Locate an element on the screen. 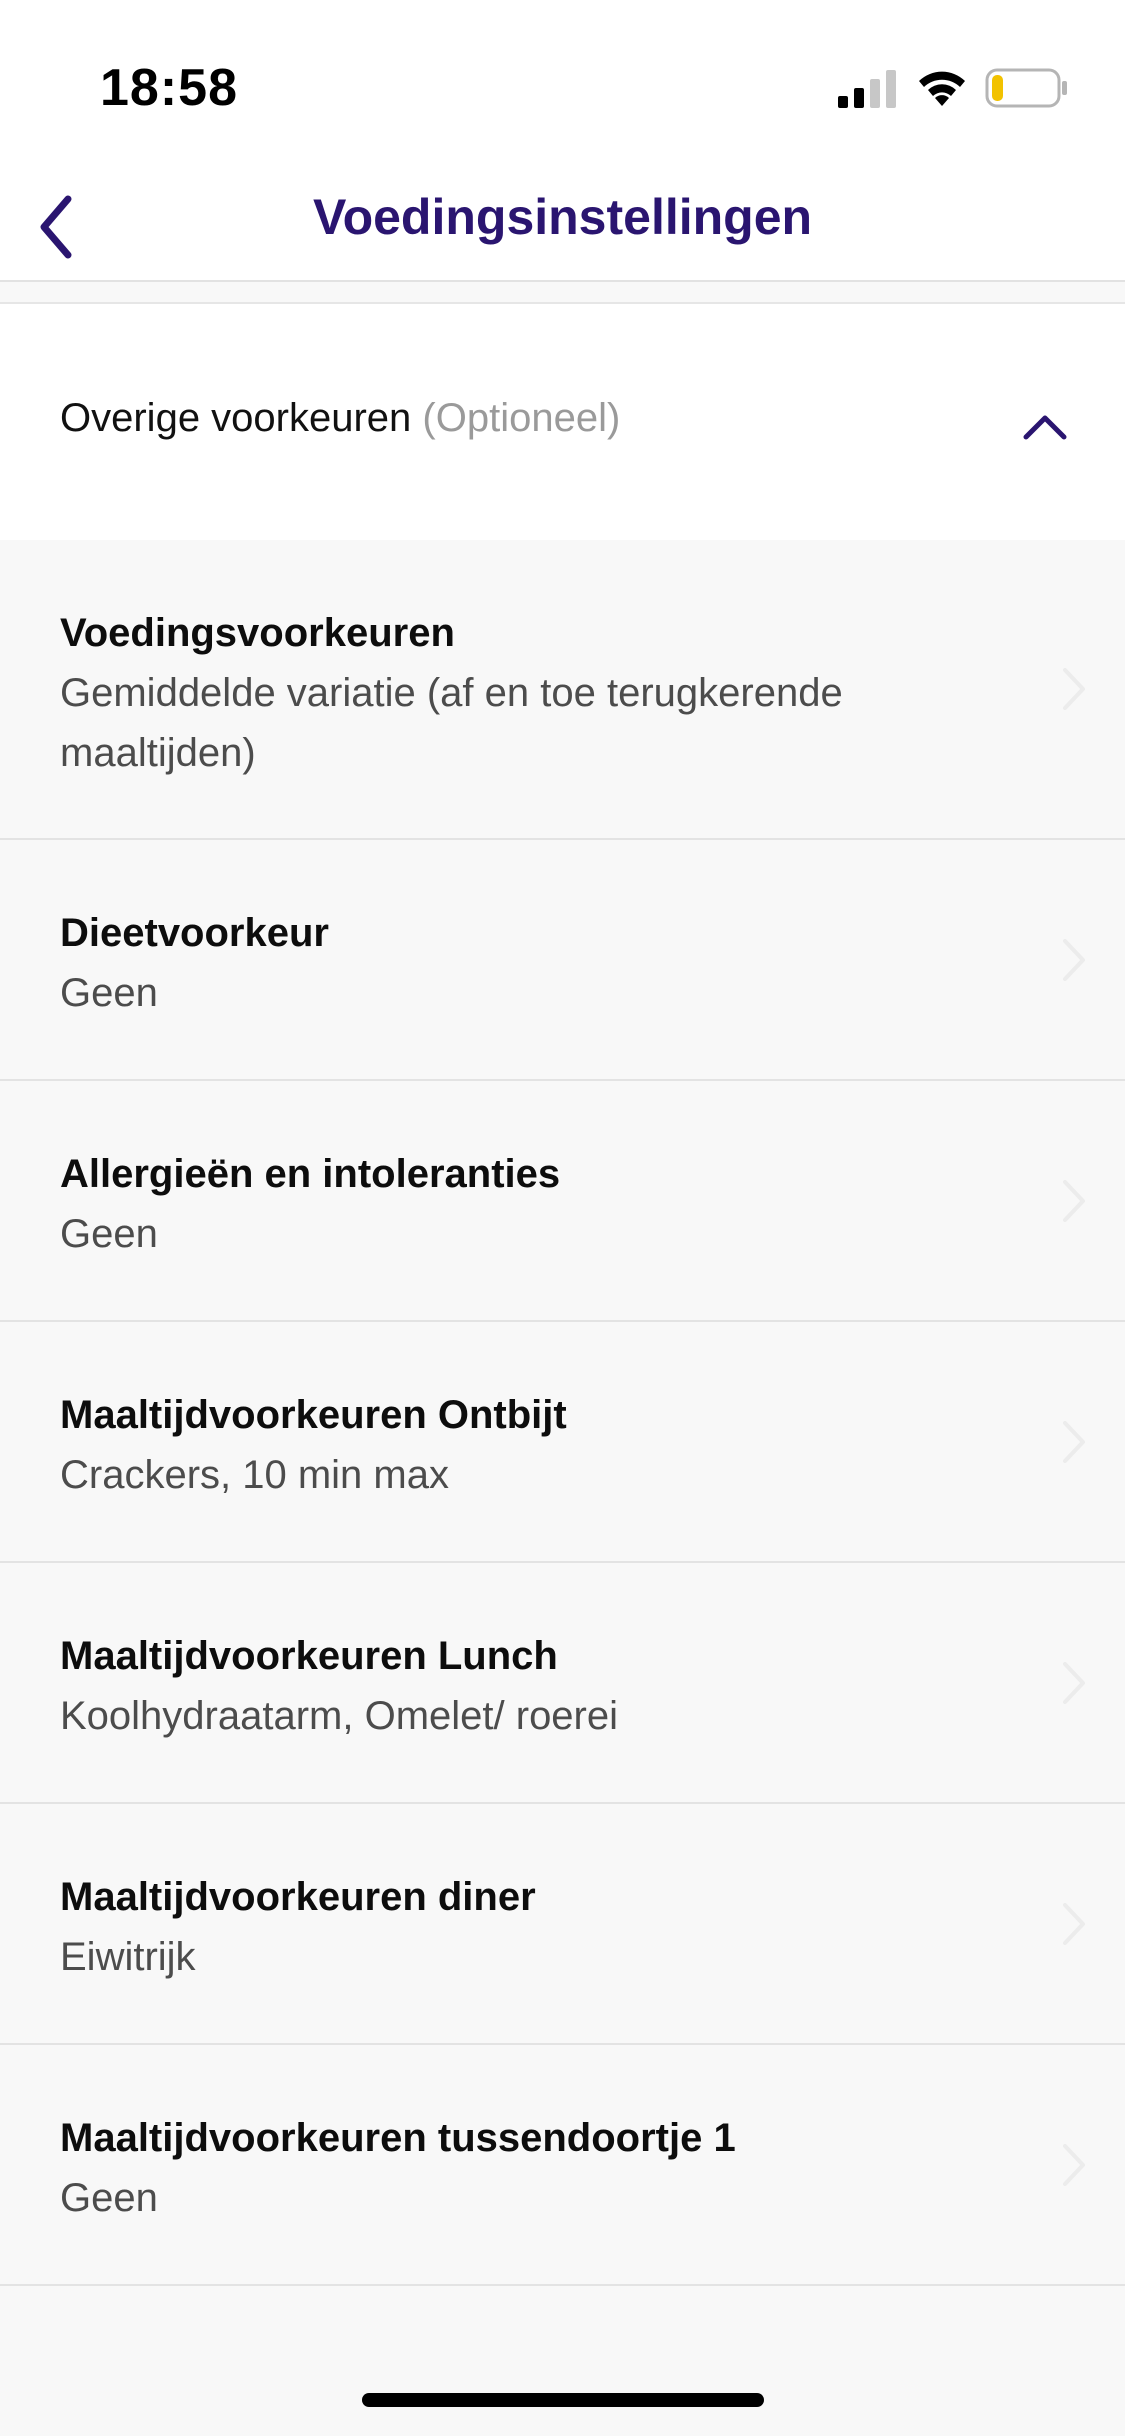  preference-row-diner: Maaltijdvoorkeuren diner Eiwitrijk is located at coordinates (562, 1924).